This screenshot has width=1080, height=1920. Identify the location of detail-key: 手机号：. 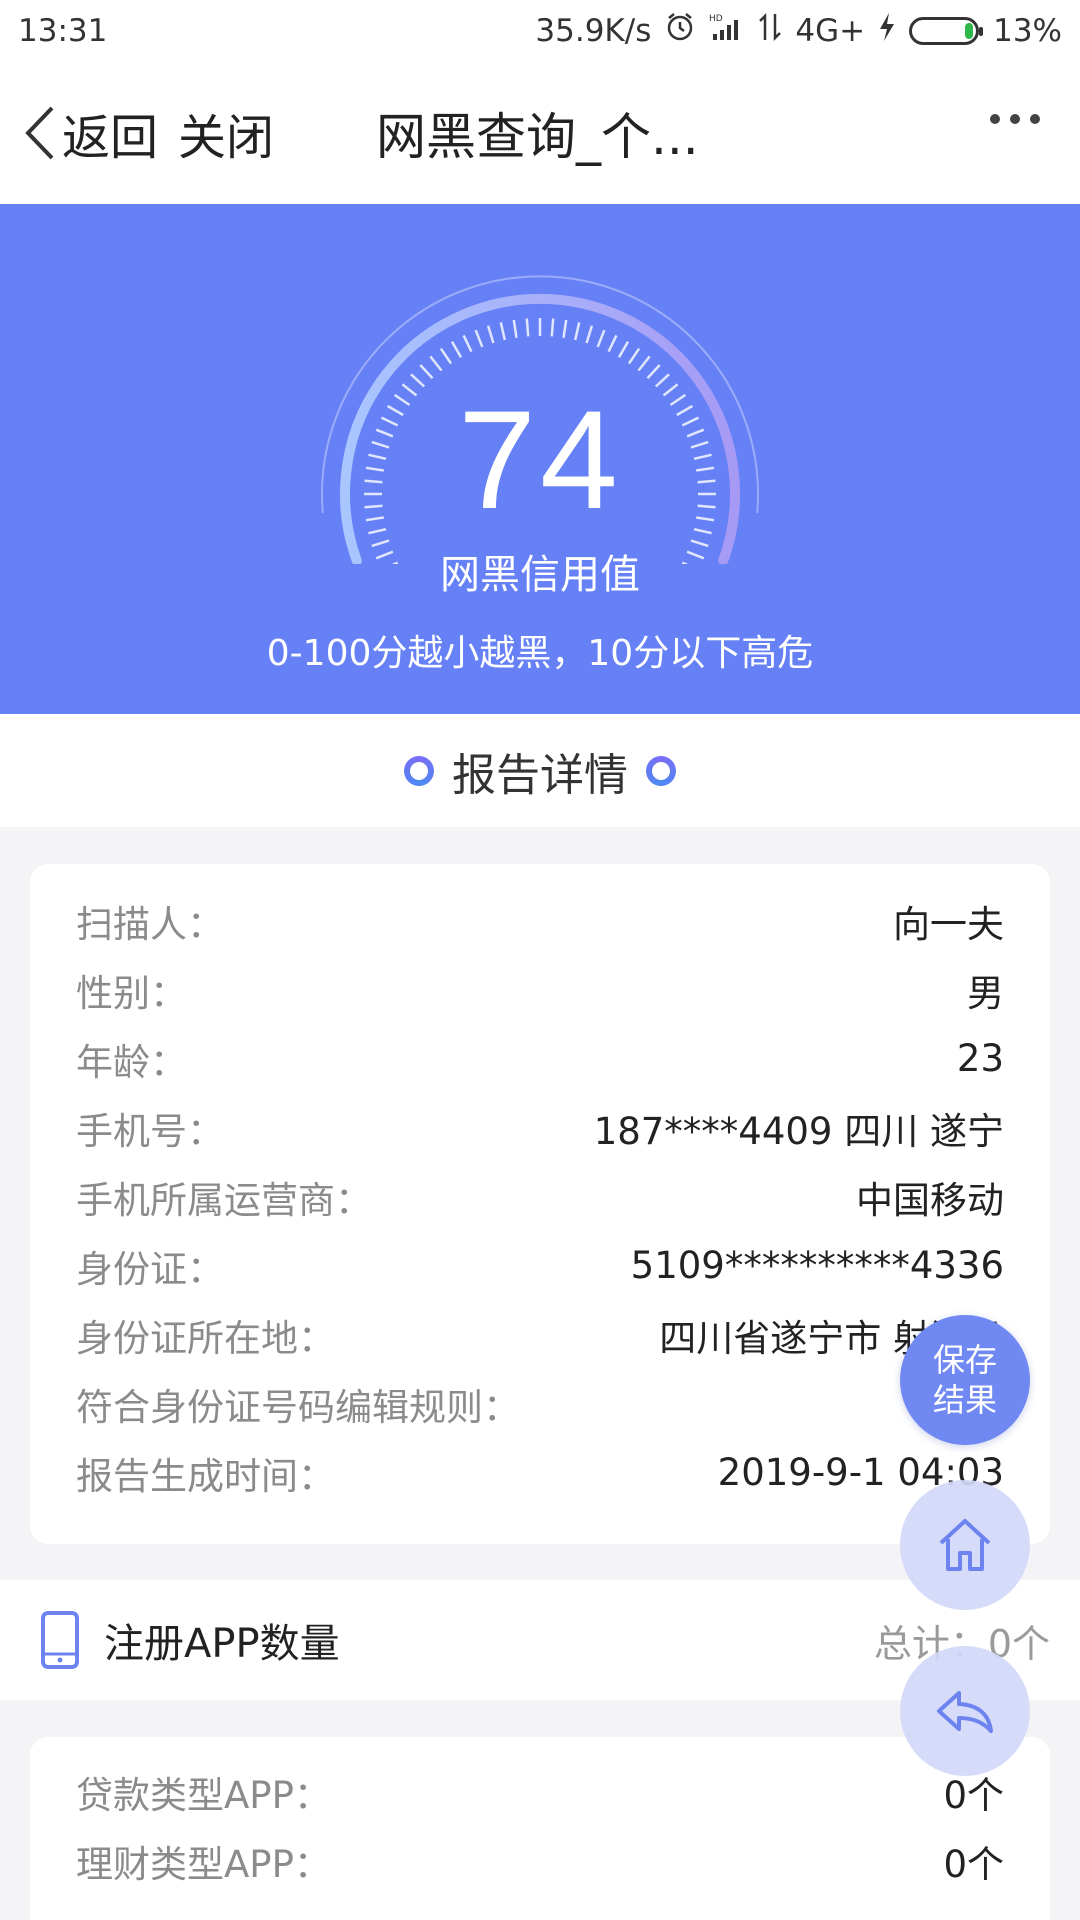
(150, 1131).